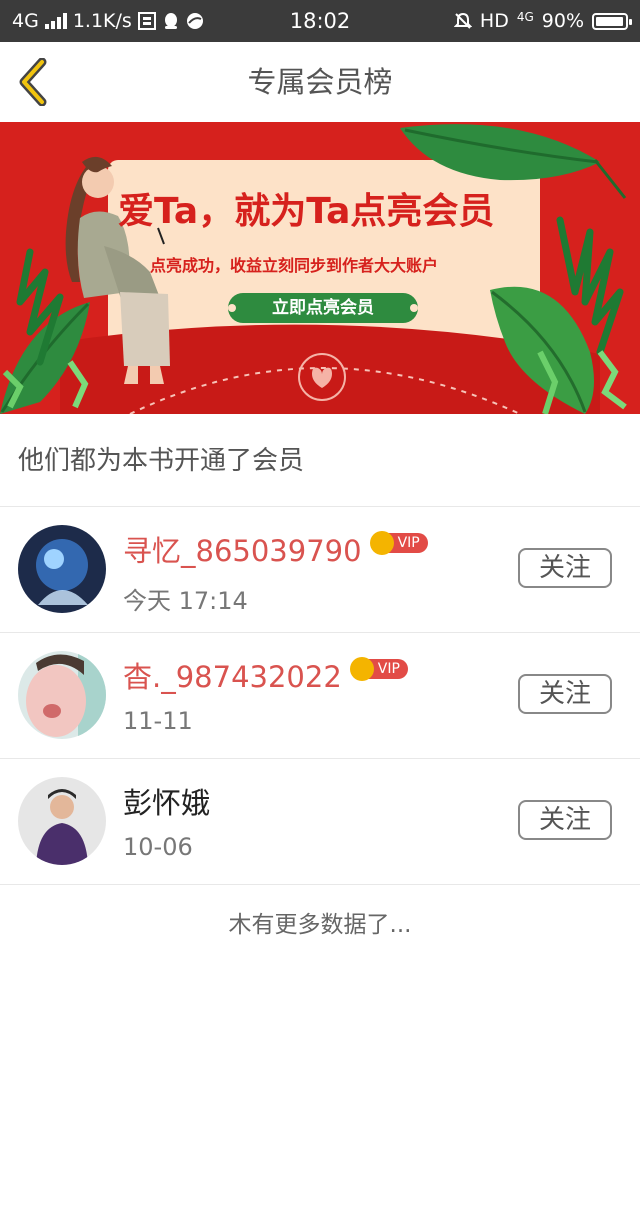 The width and height of the screenshot is (640, 1205). I want to click on network-small: 4G, so click(525, 17).